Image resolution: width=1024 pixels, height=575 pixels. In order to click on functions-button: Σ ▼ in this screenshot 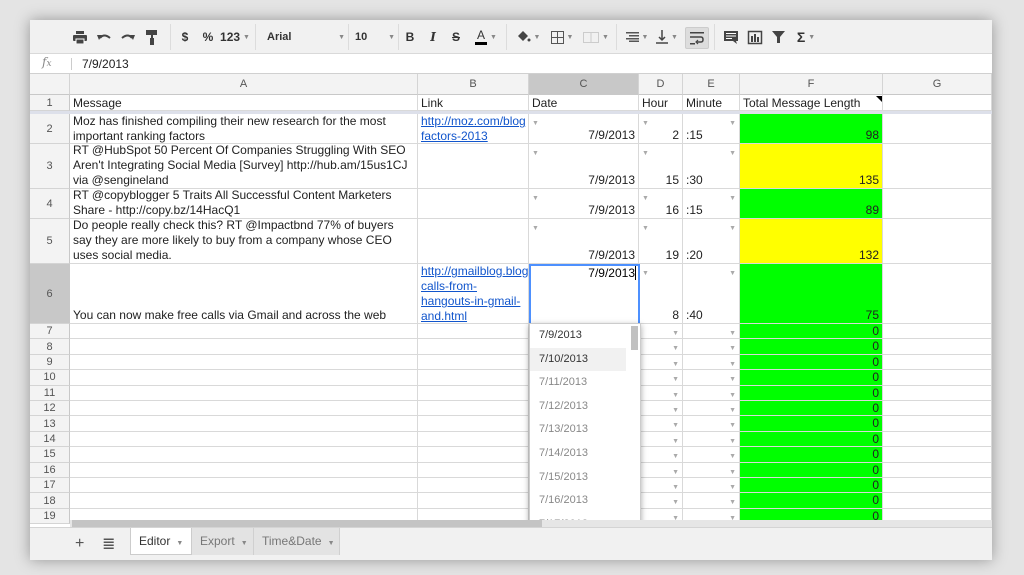, I will do `click(806, 37)`.